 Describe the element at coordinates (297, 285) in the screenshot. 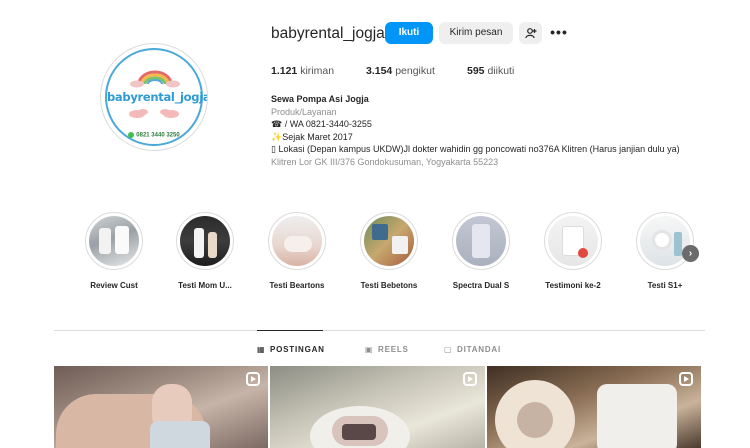

I see `highlight-label: Testi Beartons` at that location.